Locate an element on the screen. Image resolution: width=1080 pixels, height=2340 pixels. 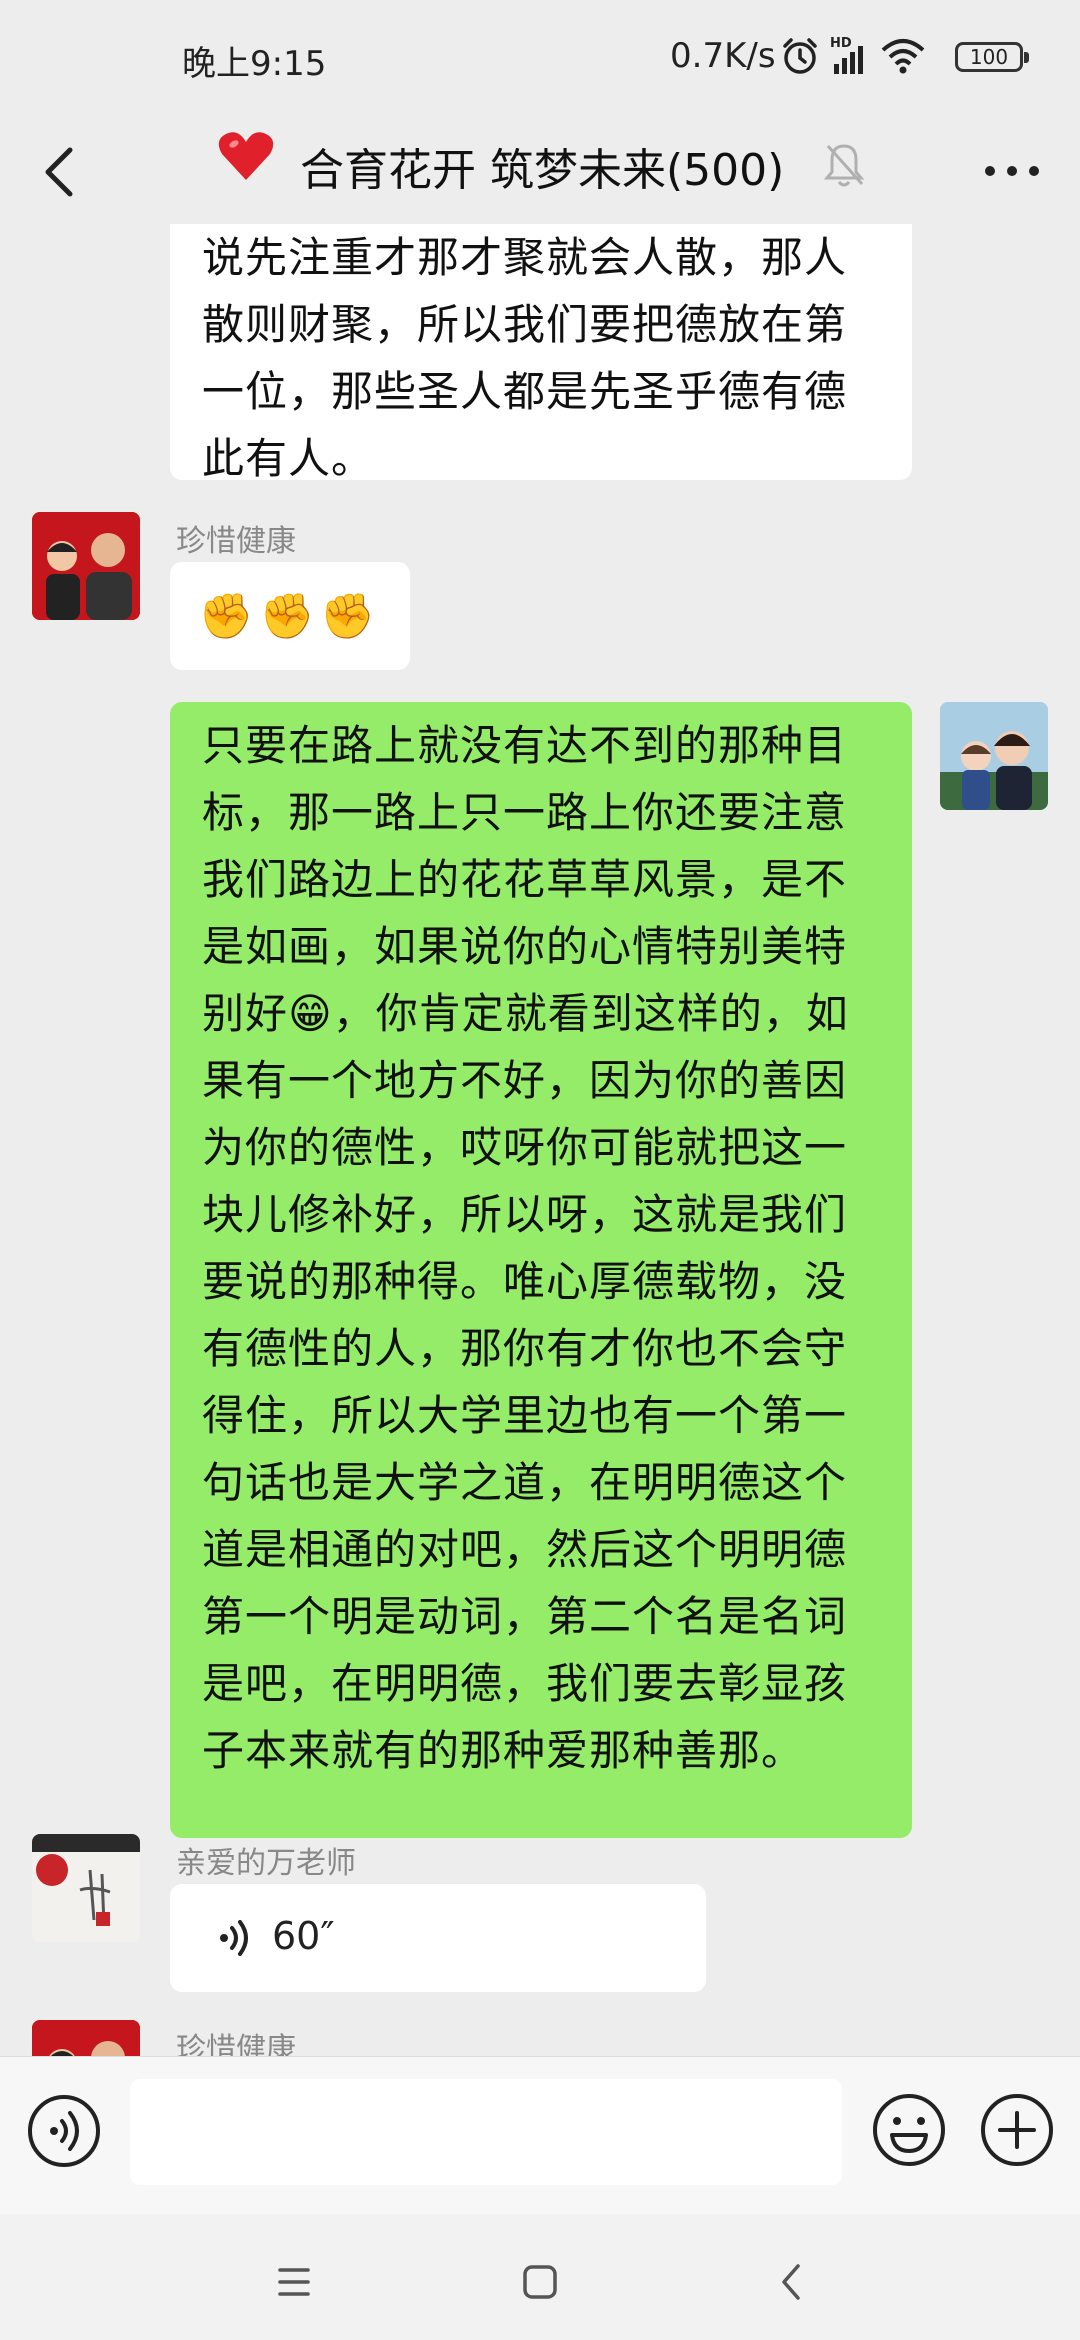
emoji-button is located at coordinates (909, 2130).